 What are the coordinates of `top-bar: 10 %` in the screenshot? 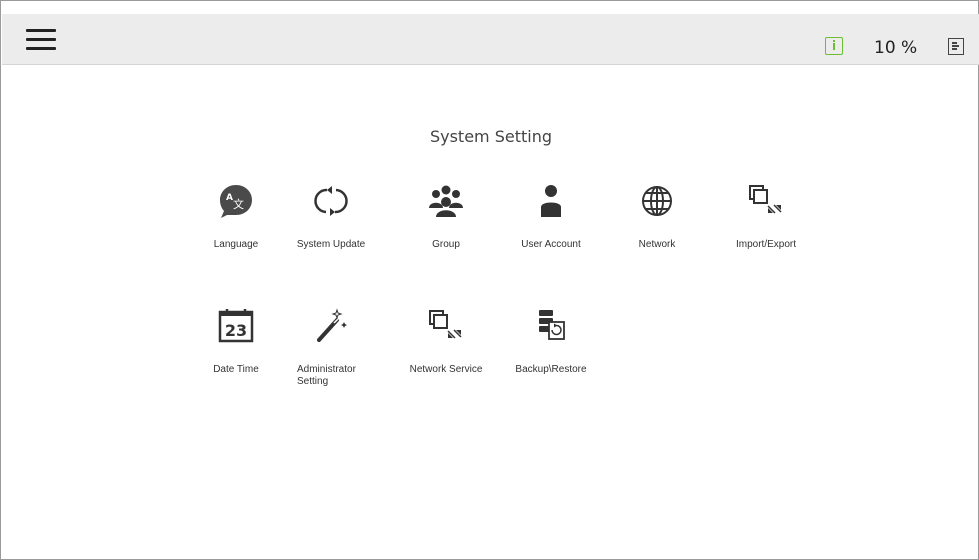 It's located at (490, 39).